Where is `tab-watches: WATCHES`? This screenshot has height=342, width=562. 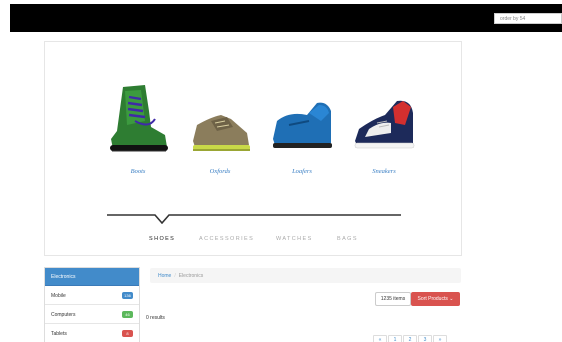
tab-watches: WATCHES is located at coordinates (294, 239).